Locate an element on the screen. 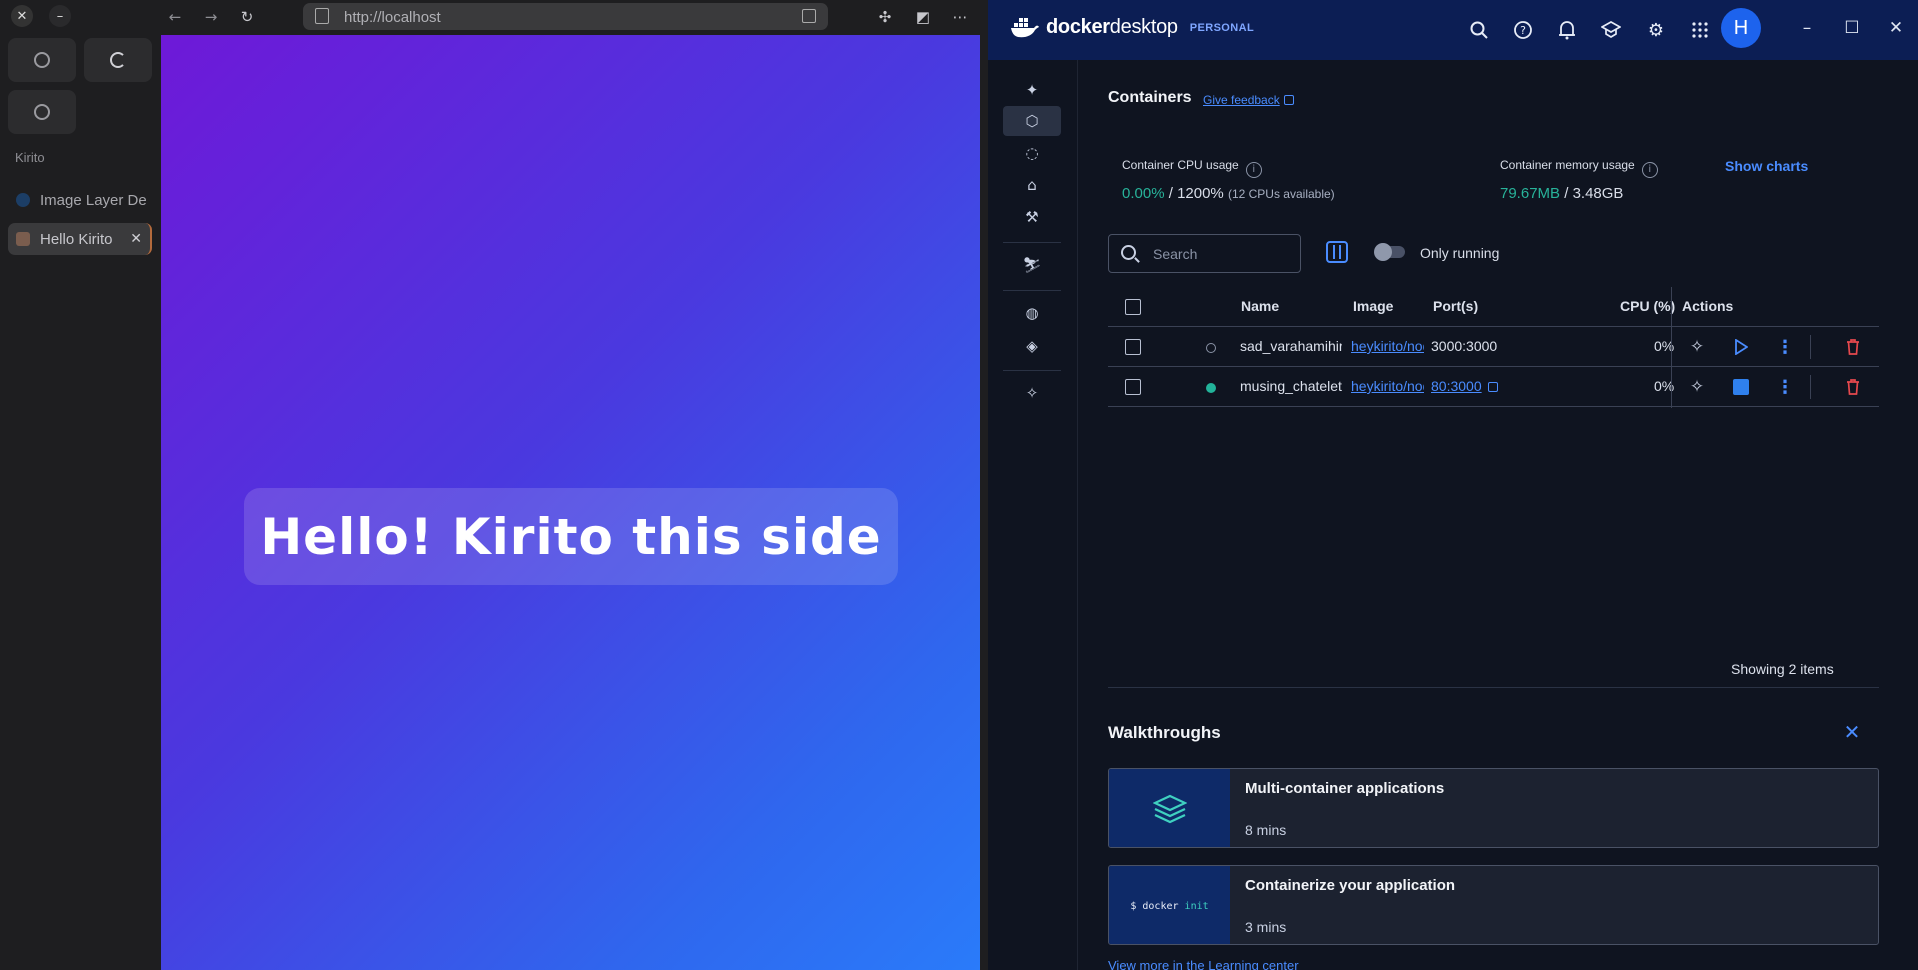 This screenshot has width=1918, height=970. maximize-icon: ☐ is located at coordinates (1852, 28).